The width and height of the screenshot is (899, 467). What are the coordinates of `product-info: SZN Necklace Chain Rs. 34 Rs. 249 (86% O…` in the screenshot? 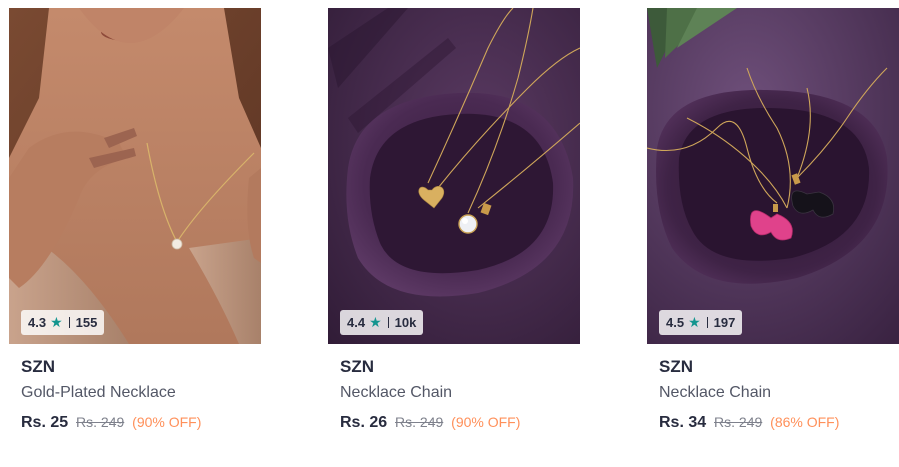 It's located at (779, 394).